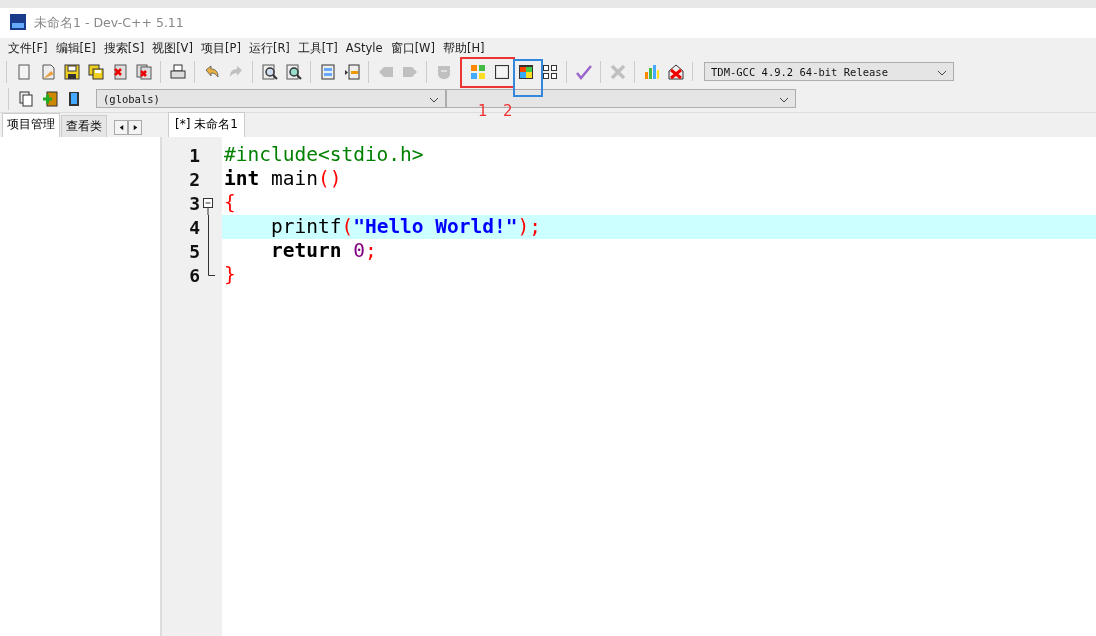 Image resolution: width=1096 pixels, height=636 pixels. I want to click on scroll-right-button, so click(135, 127).